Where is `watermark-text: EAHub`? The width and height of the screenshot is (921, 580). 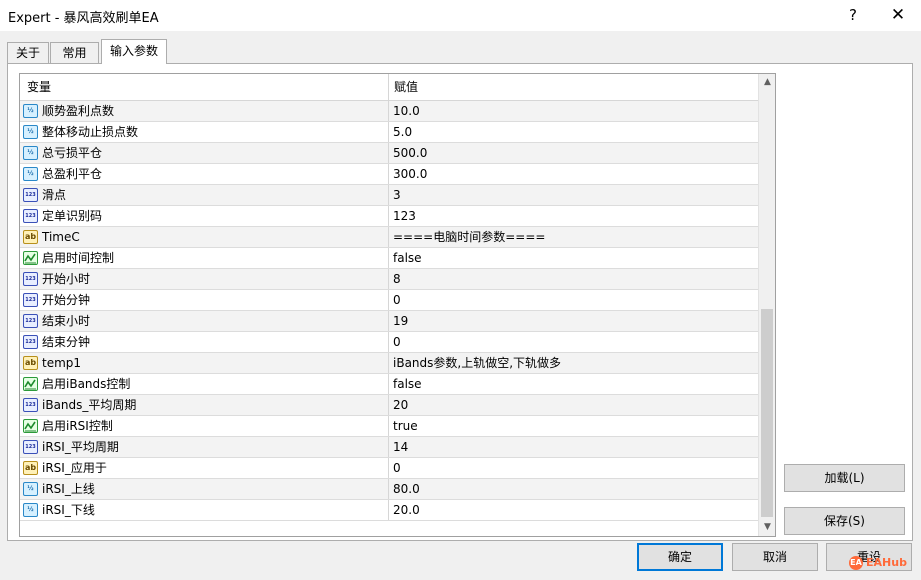 watermark-text: EAHub is located at coordinates (886, 562).